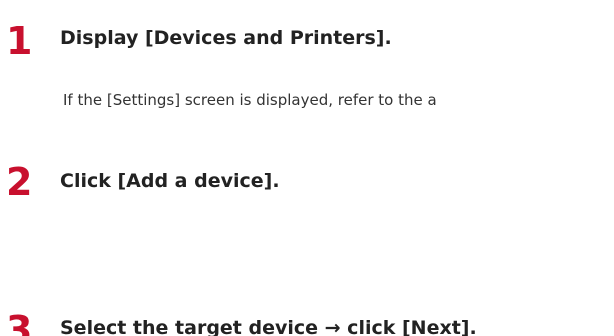 This screenshot has width=614, height=336. Describe the element at coordinates (19, 182) in the screenshot. I see `step-number: 2` at that location.